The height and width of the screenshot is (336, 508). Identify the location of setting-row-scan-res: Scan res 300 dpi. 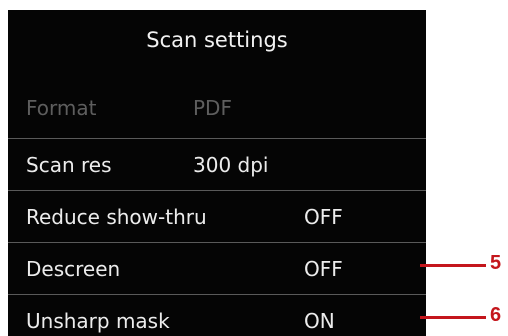
(217, 164).